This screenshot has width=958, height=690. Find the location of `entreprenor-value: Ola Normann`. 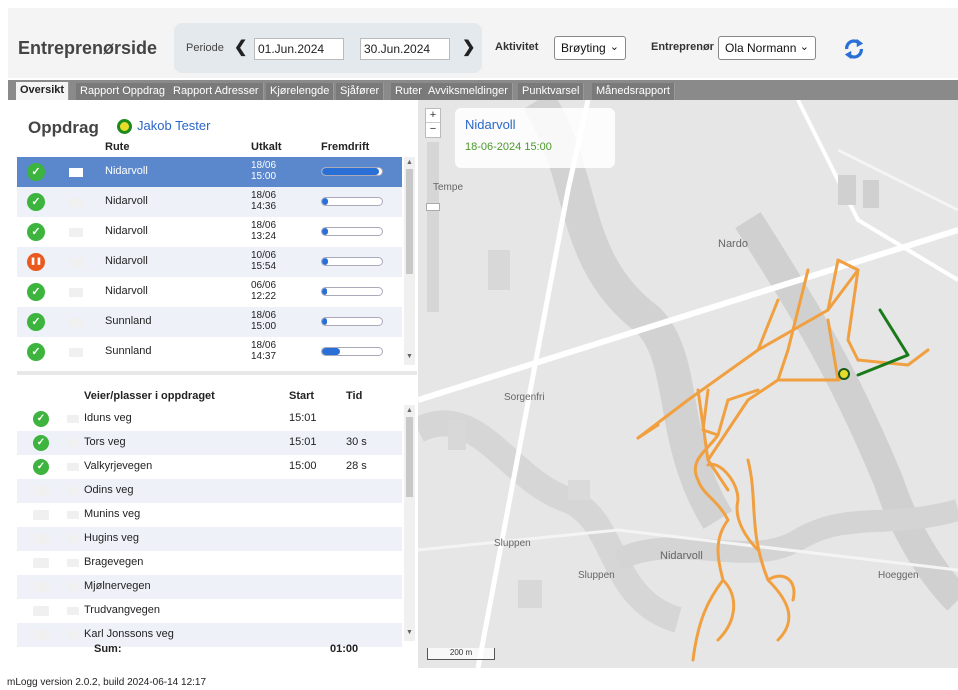

entreprenor-value: Ola Normann is located at coordinates (761, 48).